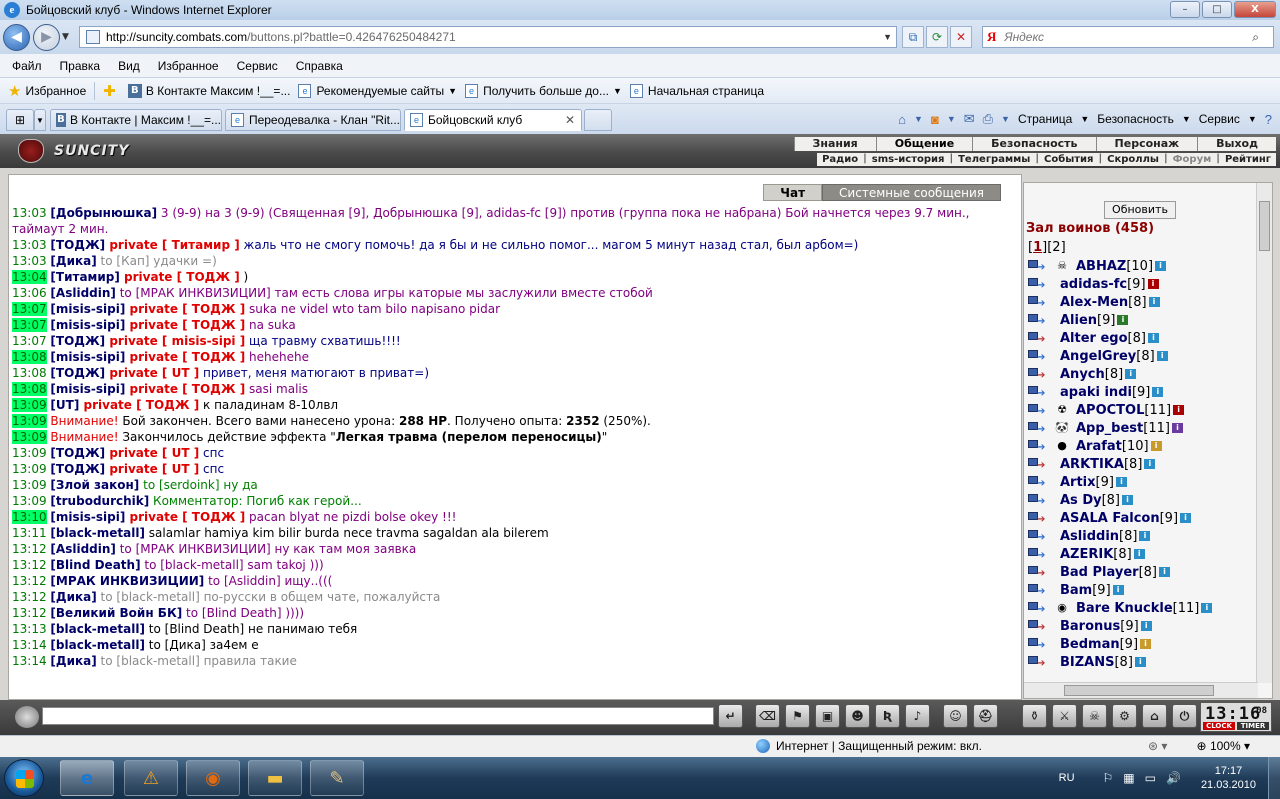  What do you see at coordinates (797, 716) in the screenshot?
I see `filter-icon: ⚑` at bounding box center [797, 716].